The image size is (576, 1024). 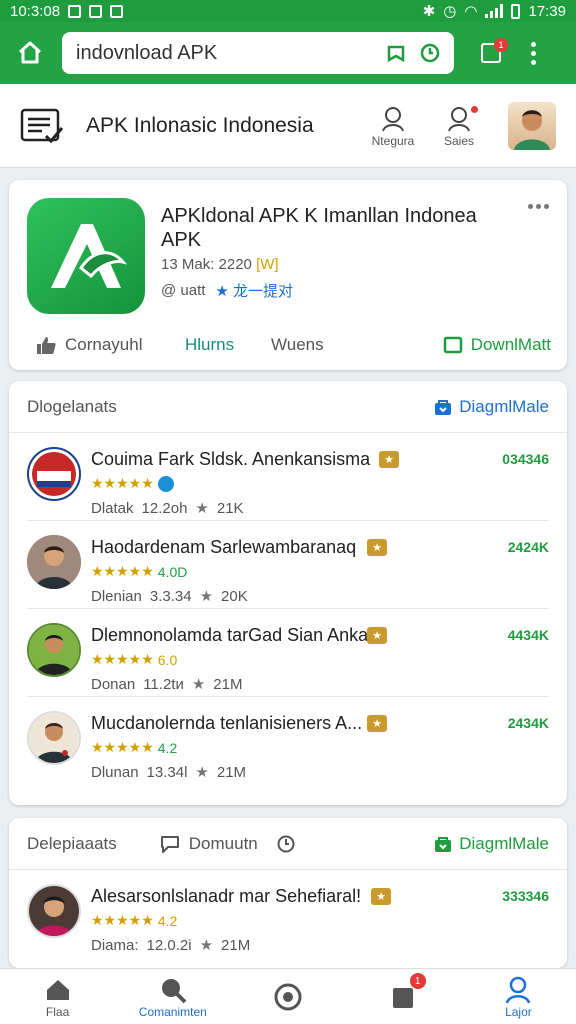 I want to click on chat-bubble-icon, so click(x=169, y=844).